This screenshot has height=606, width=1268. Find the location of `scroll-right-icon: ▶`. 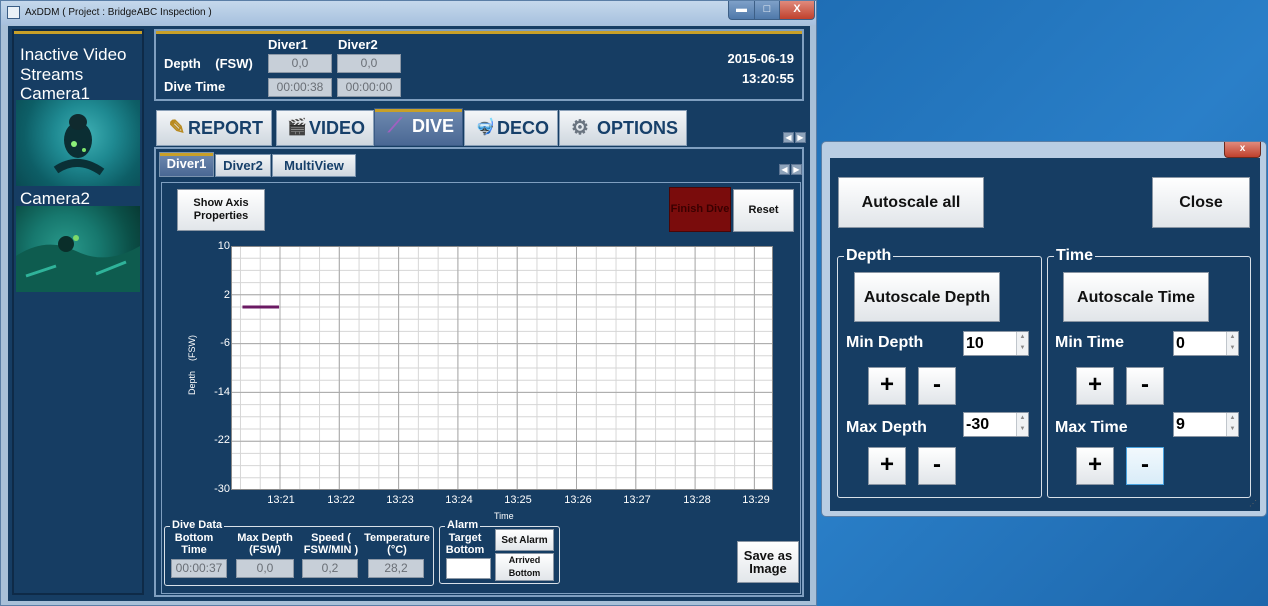

scroll-right-icon: ▶ is located at coordinates (800, 137).